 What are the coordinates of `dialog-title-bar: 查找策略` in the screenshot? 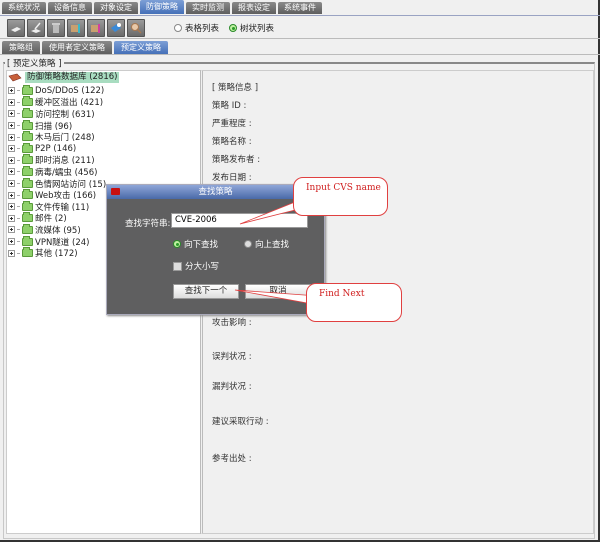 It's located at (215, 192).